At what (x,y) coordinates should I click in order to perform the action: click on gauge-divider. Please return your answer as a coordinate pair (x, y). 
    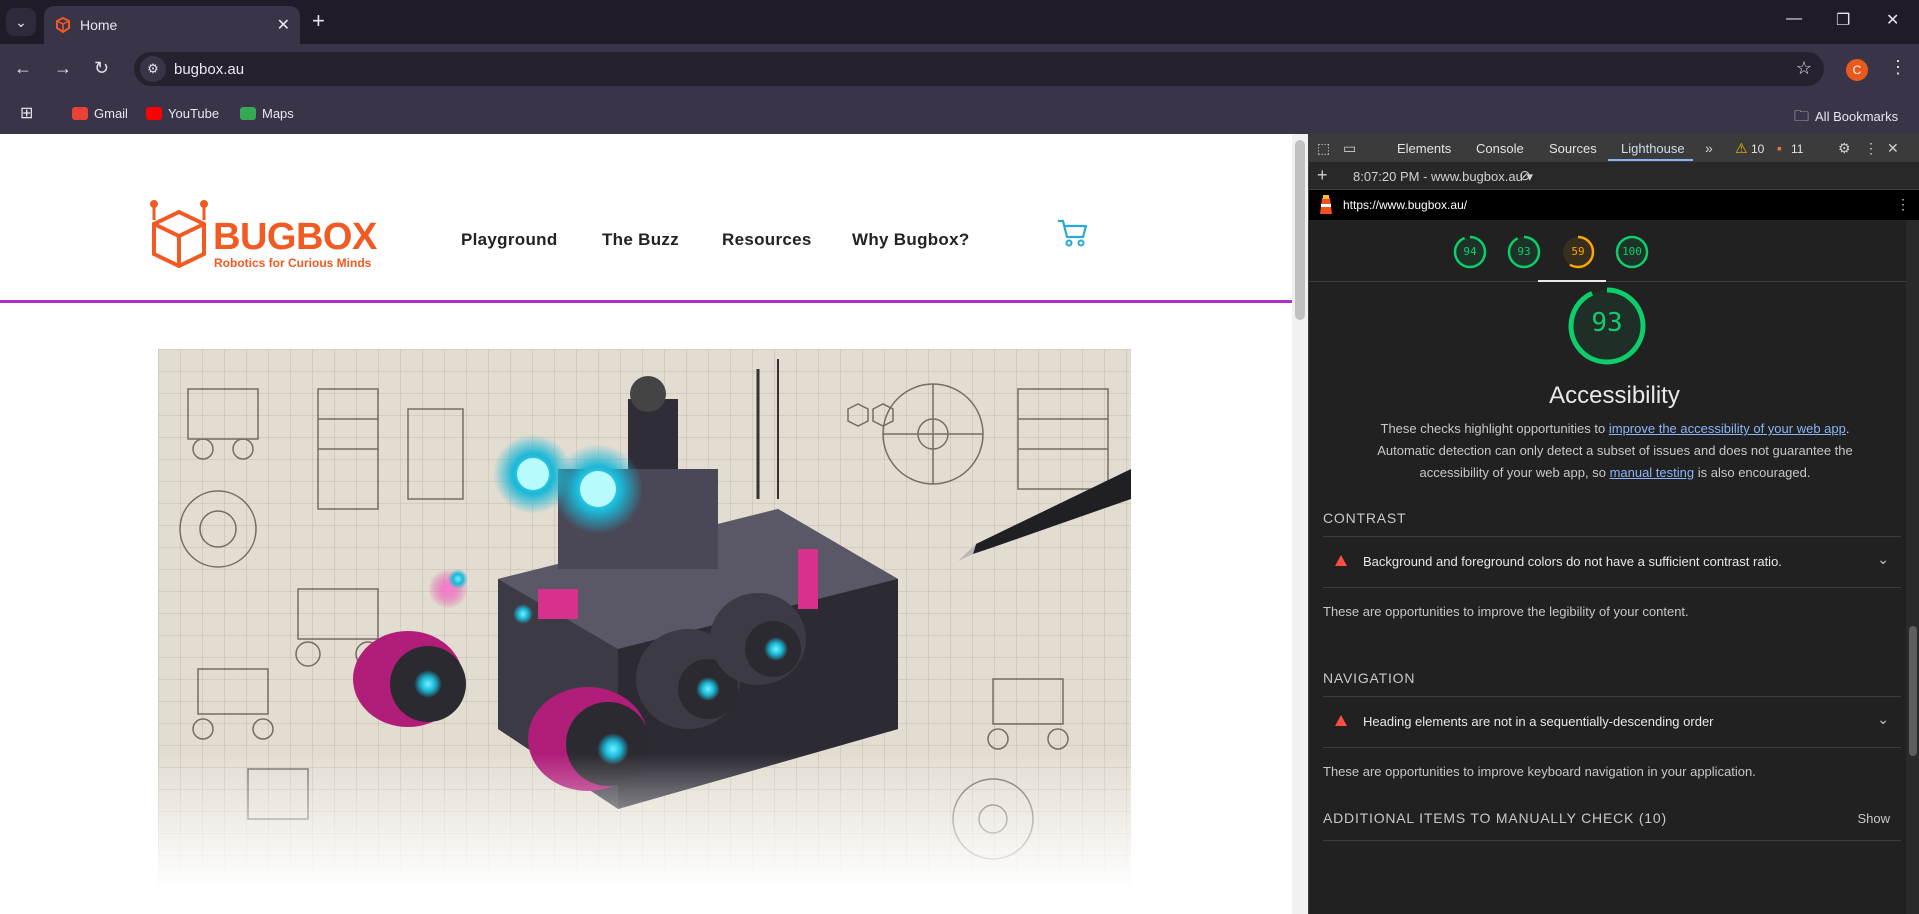
    Looking at the image, I should click on (1614, 281).